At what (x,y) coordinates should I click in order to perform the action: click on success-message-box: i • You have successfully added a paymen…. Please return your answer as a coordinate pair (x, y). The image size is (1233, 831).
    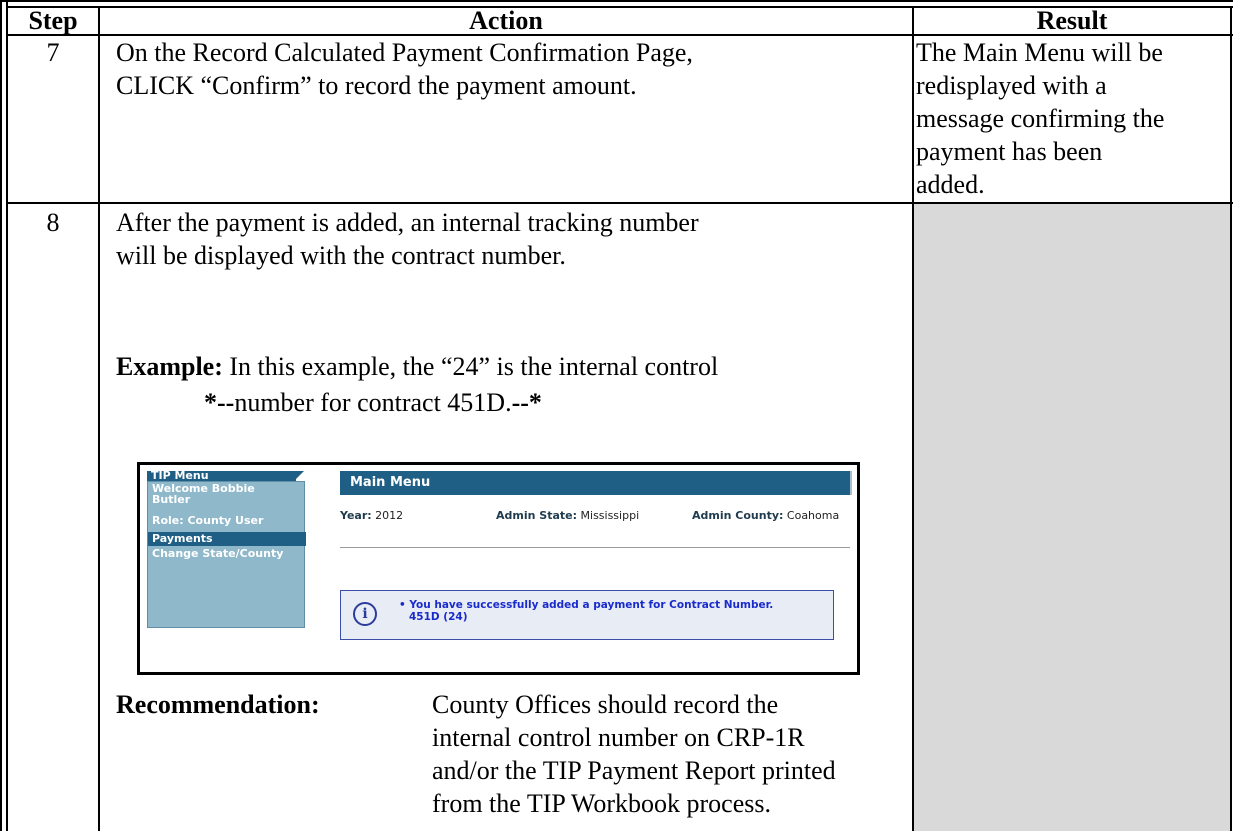
    Looking at the image, I should click on (587, 615).